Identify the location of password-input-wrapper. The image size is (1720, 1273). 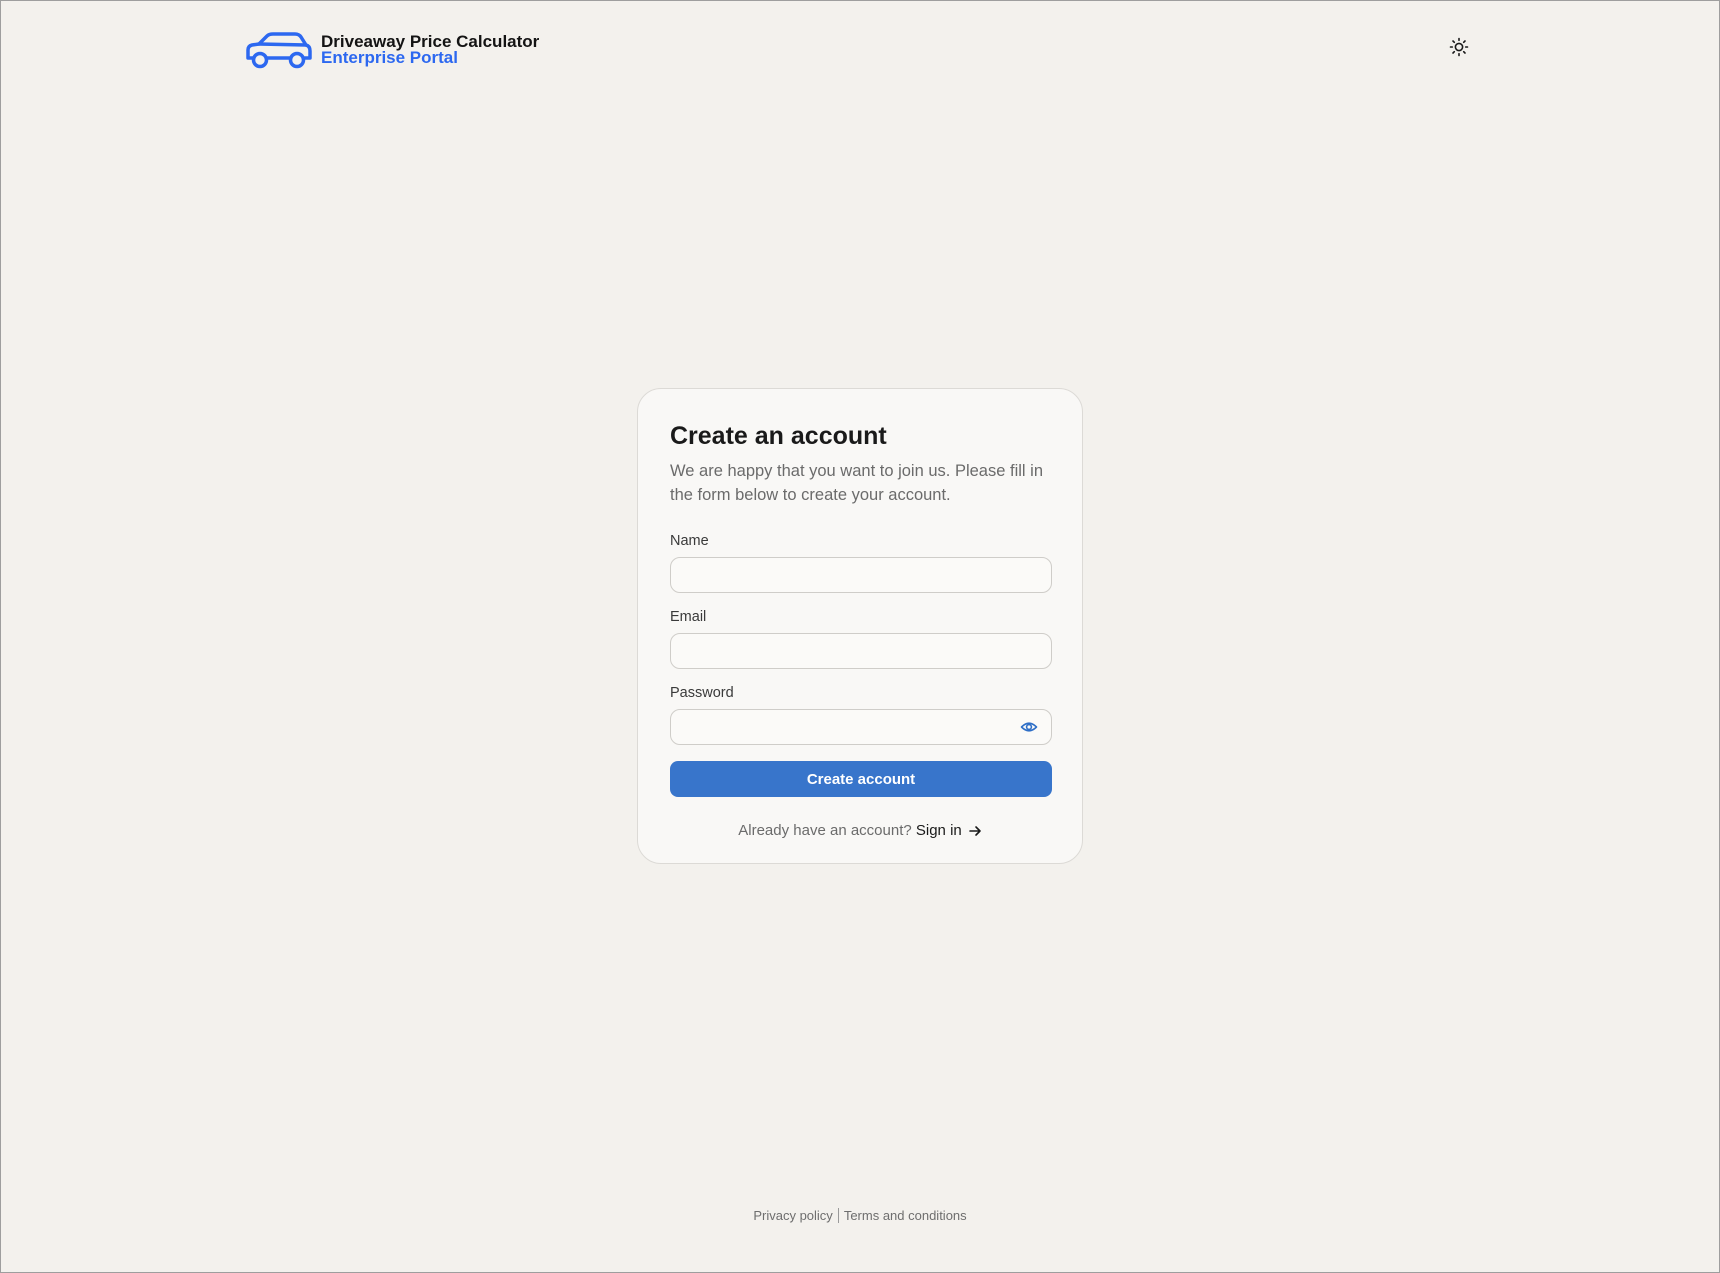
(861, 727).